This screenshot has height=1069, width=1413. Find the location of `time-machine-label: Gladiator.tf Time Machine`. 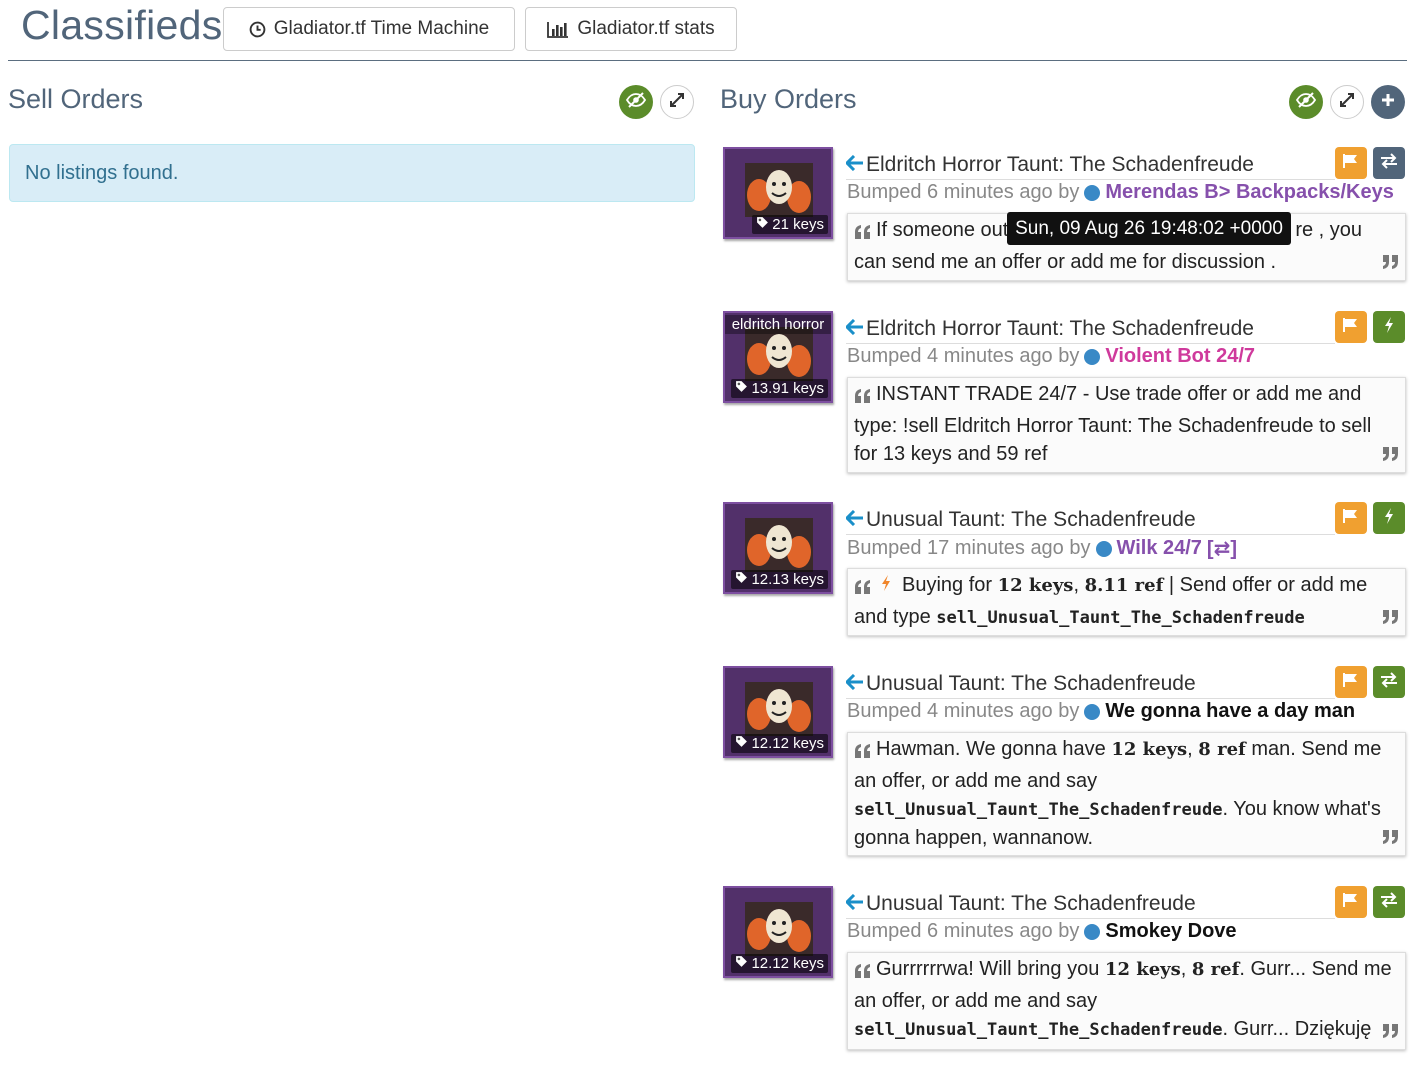

time-machine-label: Gladiator.tf Time Machine is located at coordinates (381, 28).